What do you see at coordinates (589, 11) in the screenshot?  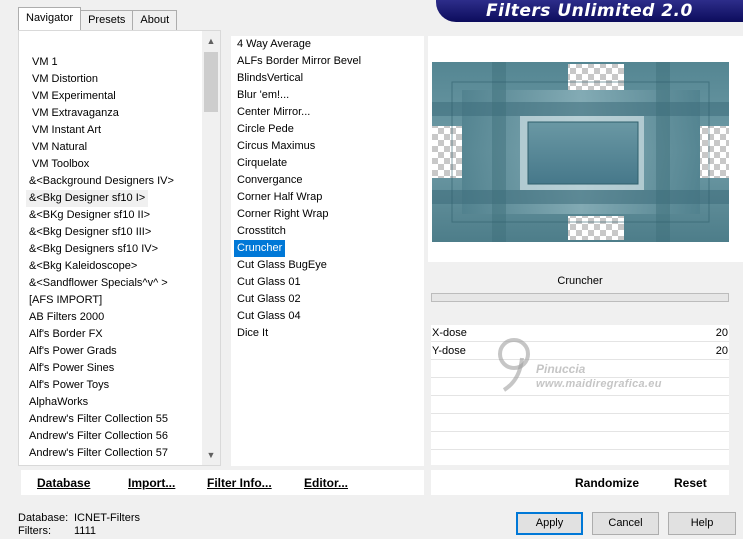 I see `app-title-banner: Filters Unlimited 2.0` at bounding box center [589, 11].